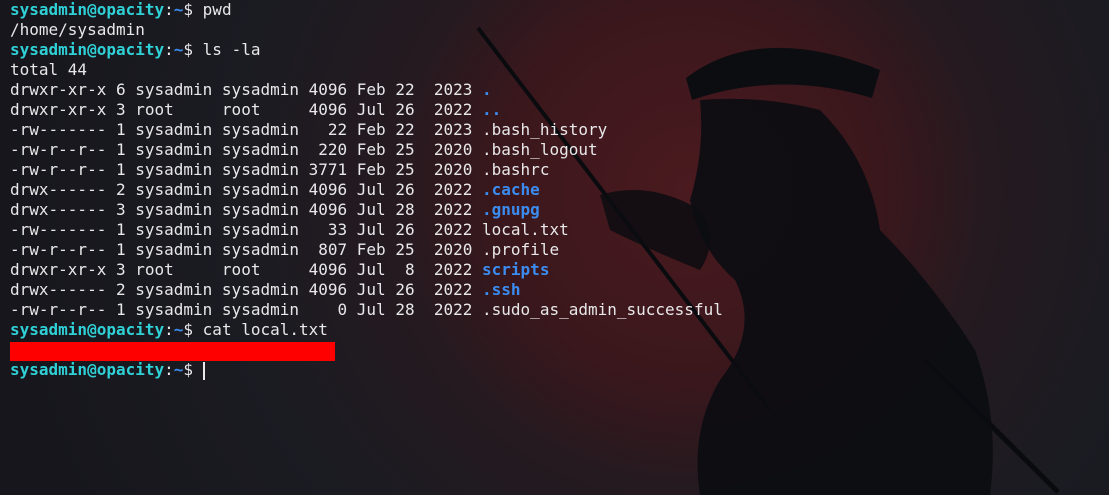  What do you see at coordinates (366, 370) in the screenshot?
I see `active-prompt-line: sysadmin@opacity:~$` at bounding box center [366, 370].